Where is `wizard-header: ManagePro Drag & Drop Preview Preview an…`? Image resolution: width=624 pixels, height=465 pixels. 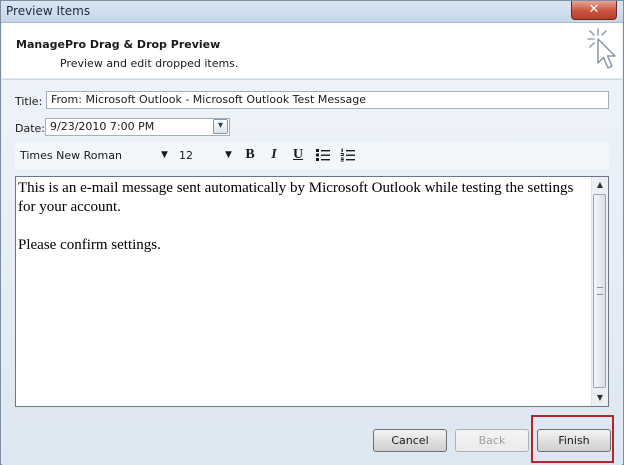 wizard-header: ManagePro Drag & Drop Preview Preview an… is located at coordinates (312, 50).